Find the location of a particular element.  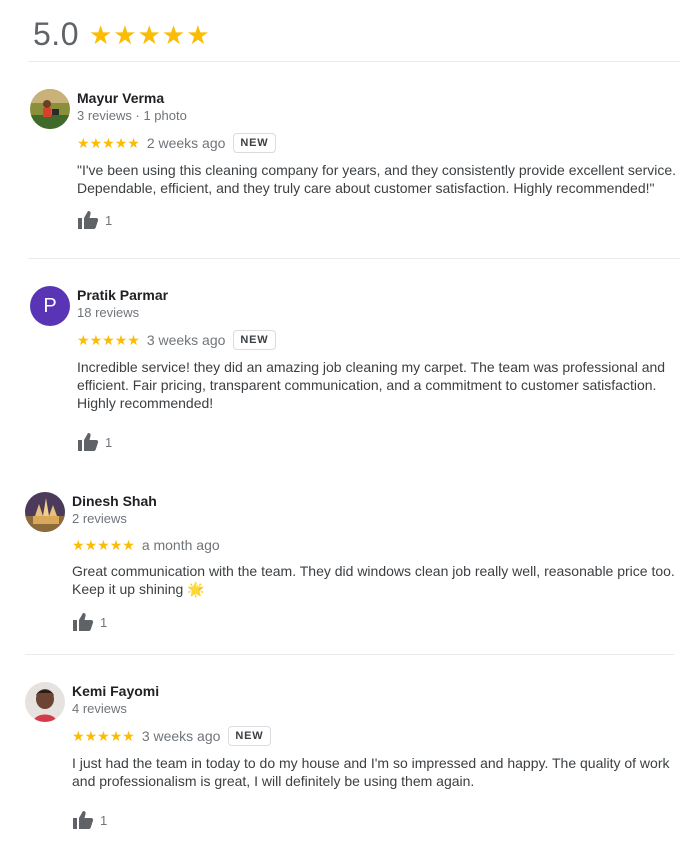

overall-rating: 5.0 is located at coordinates (56, 34).